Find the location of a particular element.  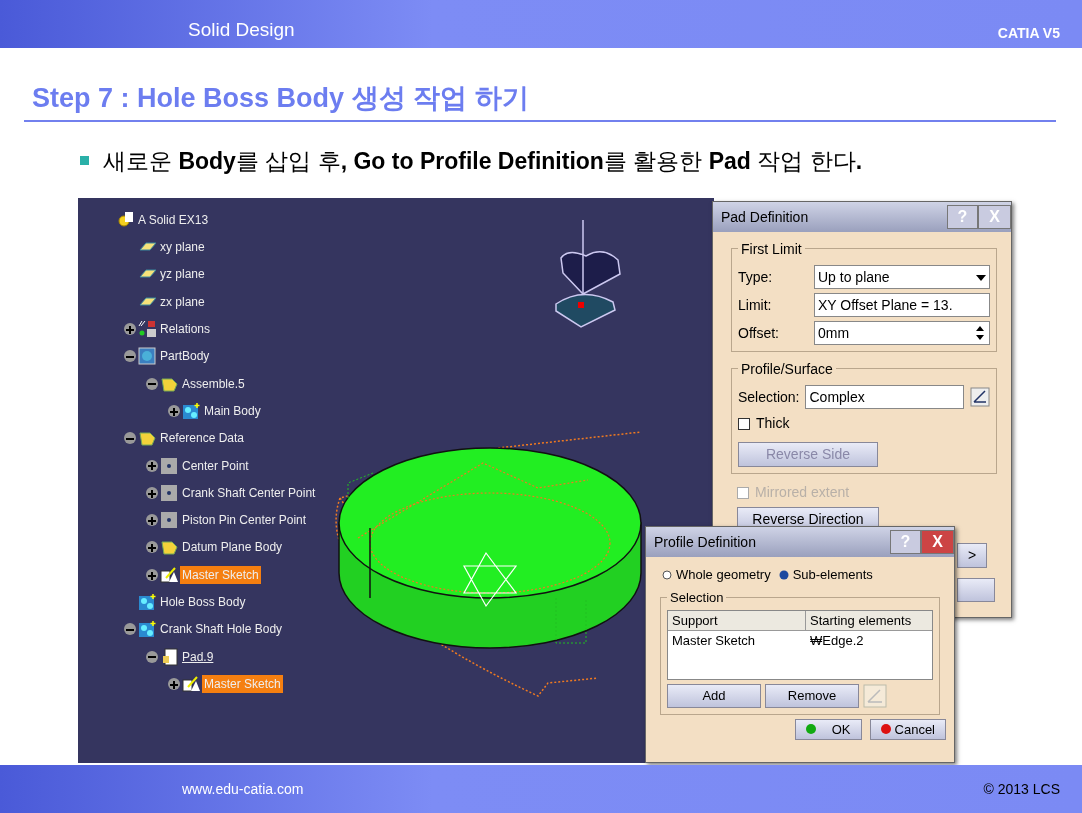

tree-item: Assemble.5 is located at coordinates (213, 383).